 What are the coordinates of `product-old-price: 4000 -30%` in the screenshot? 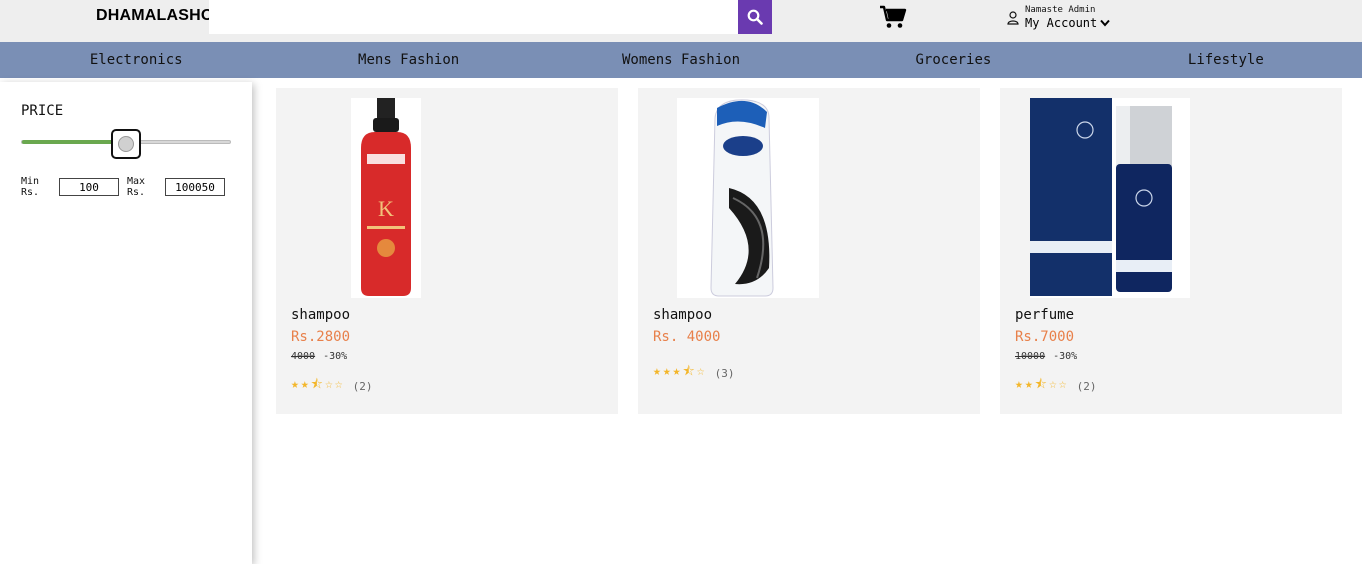 It's located at (319, 356).